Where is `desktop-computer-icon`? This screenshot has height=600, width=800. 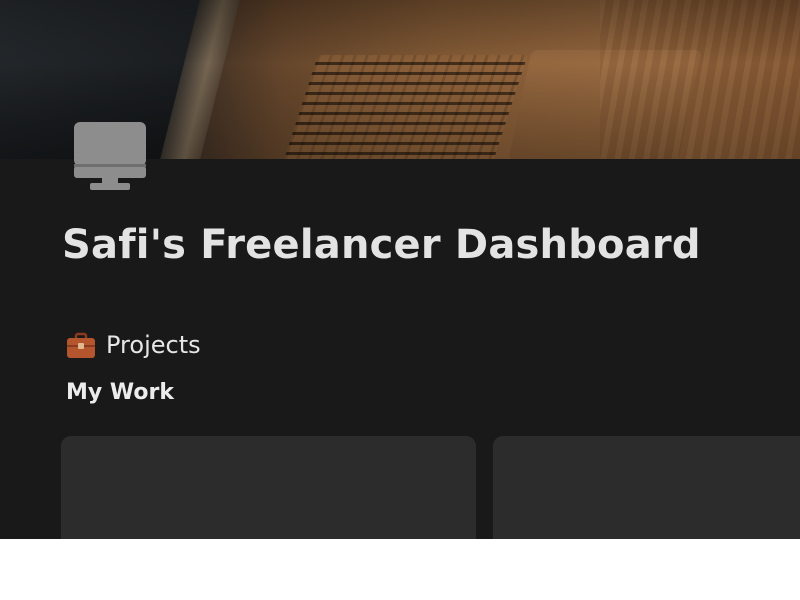 desktop-computer-icon is located at coordinates (110, 156).